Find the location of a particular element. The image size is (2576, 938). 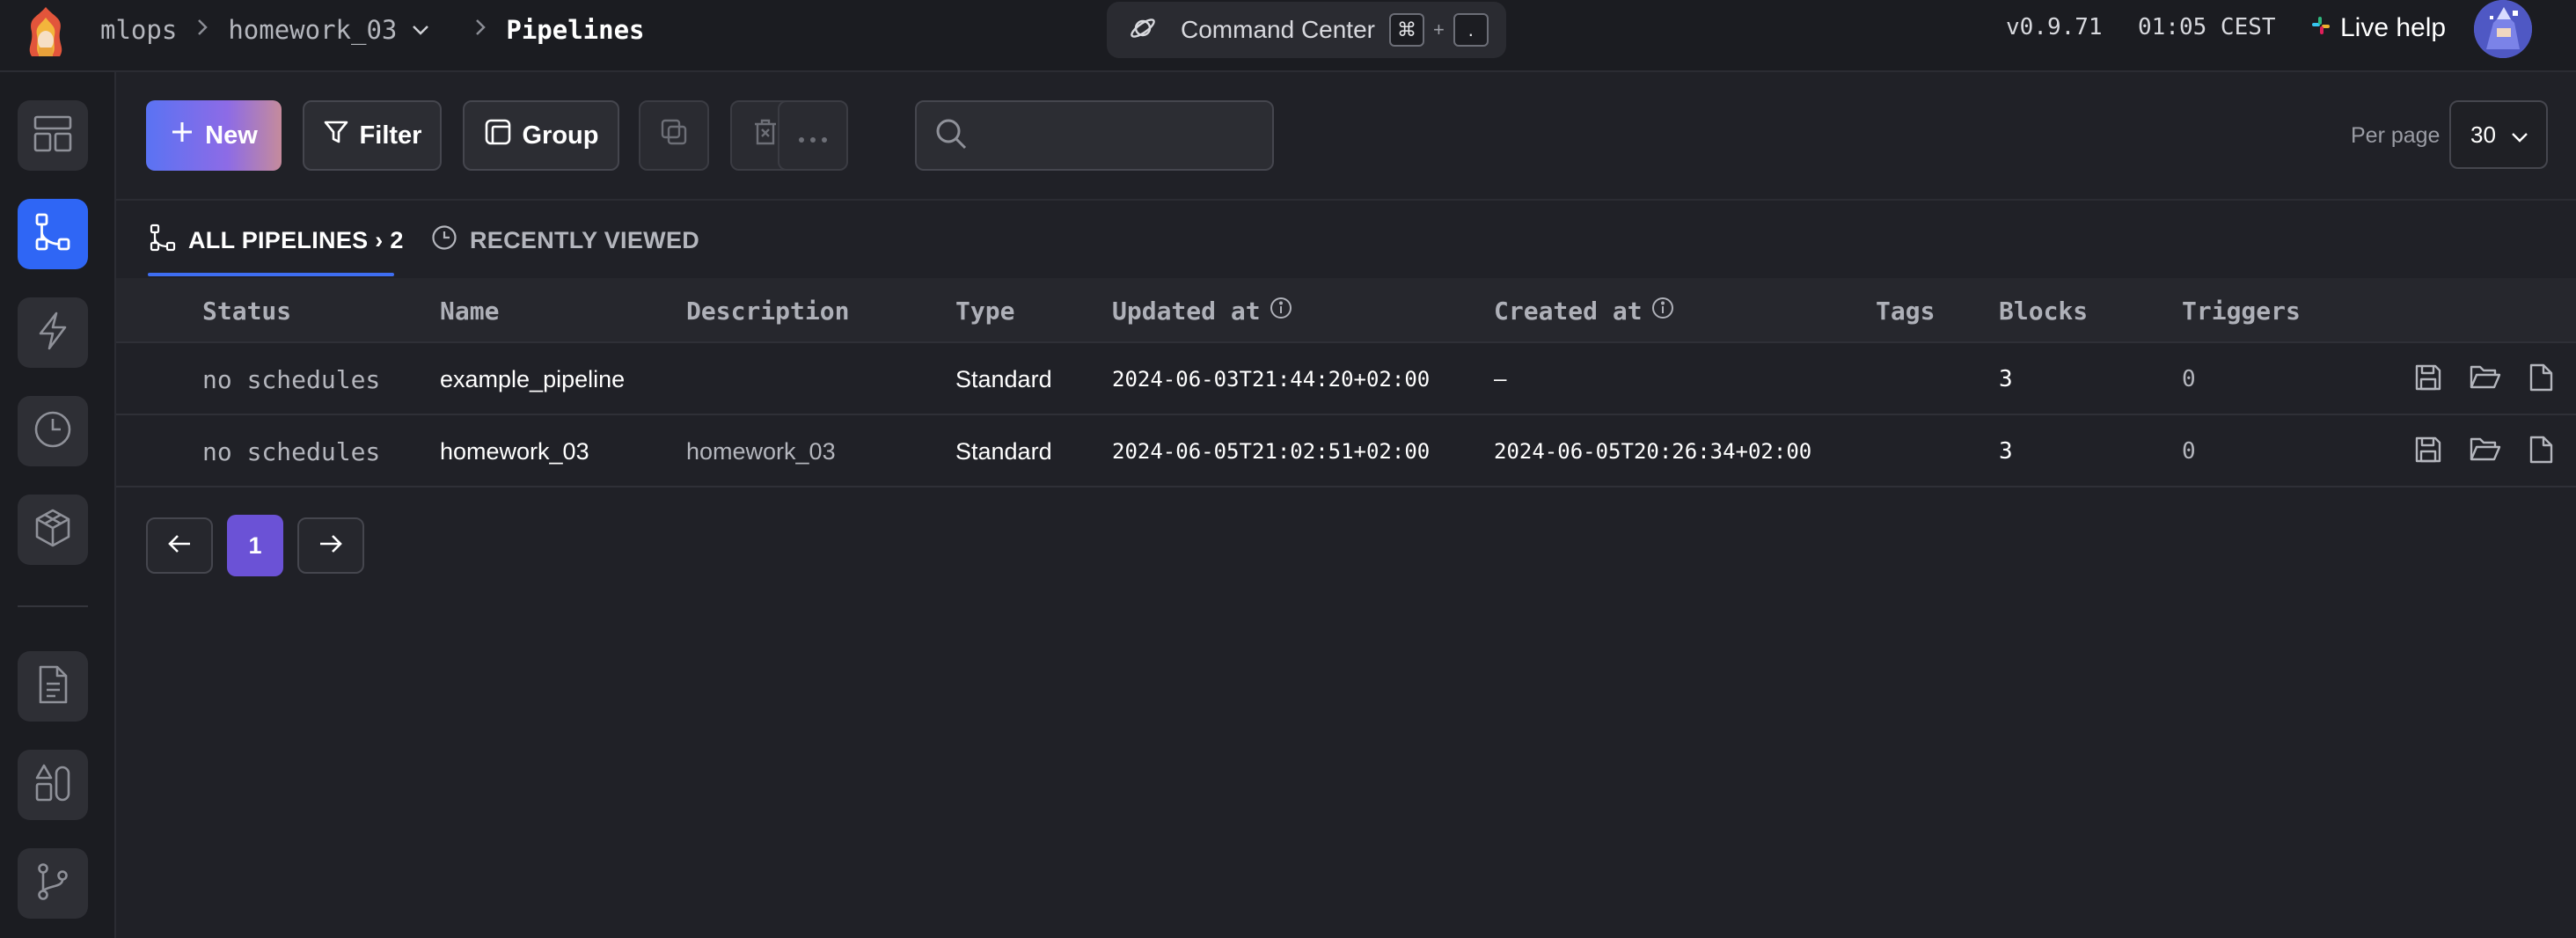

slack-icon is located at coordinates (2320, 28).